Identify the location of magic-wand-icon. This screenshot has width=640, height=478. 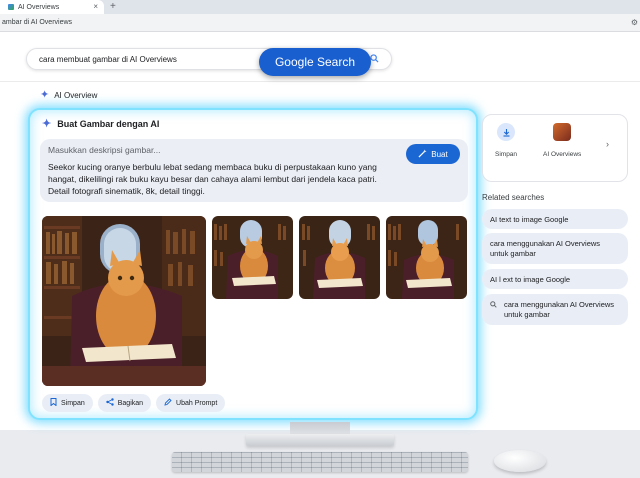
(422, 154).